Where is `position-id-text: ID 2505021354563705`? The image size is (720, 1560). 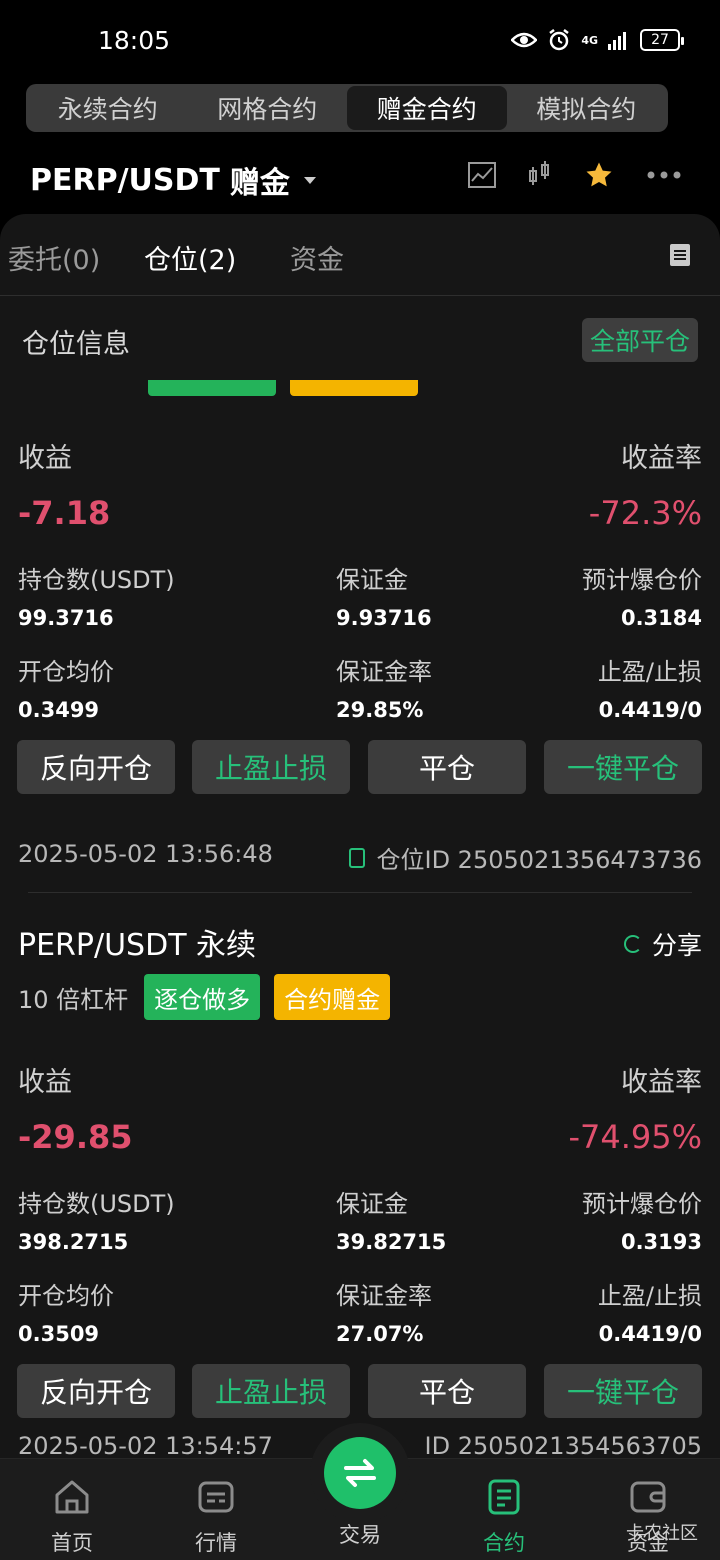 position-id-text: ID 2505021354563705 is located at coordinates (563, 1446).